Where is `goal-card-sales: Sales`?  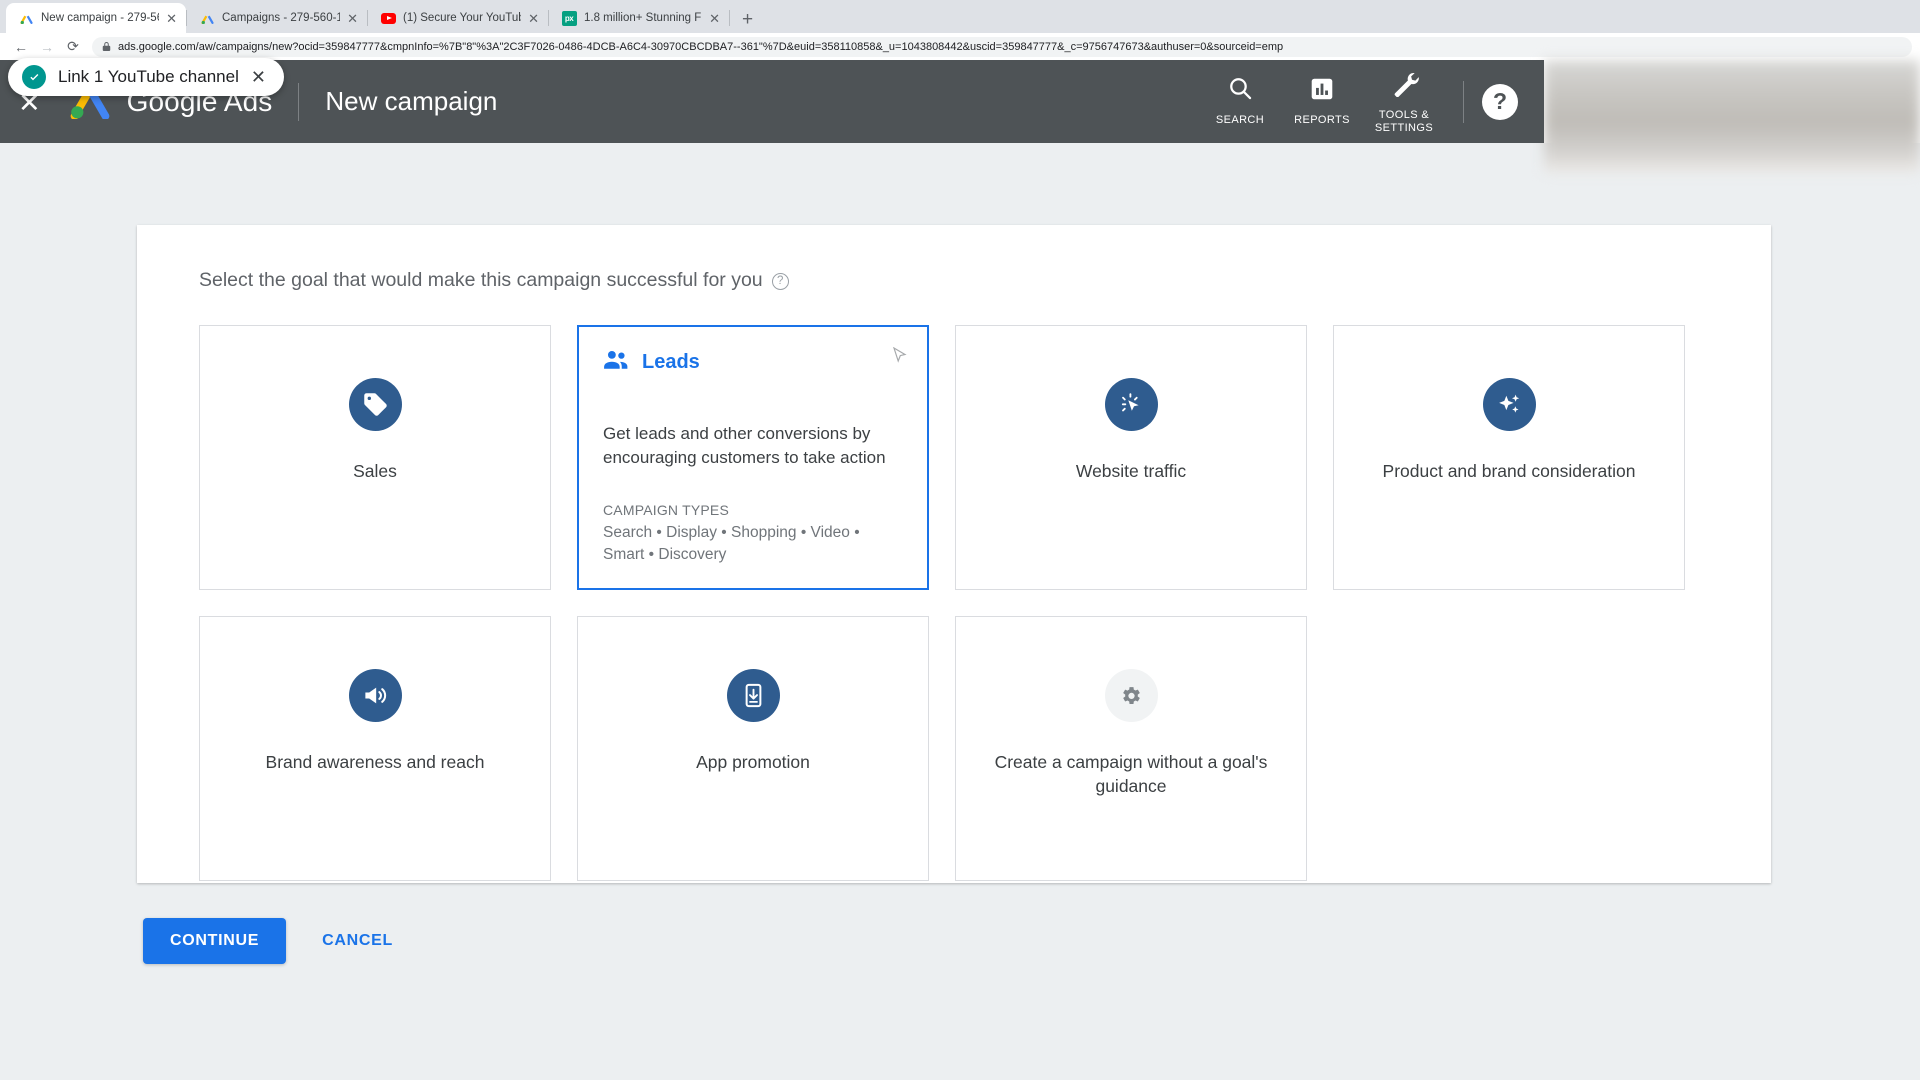
goal-card-sales: Sales is located at coordinates (375, 457).